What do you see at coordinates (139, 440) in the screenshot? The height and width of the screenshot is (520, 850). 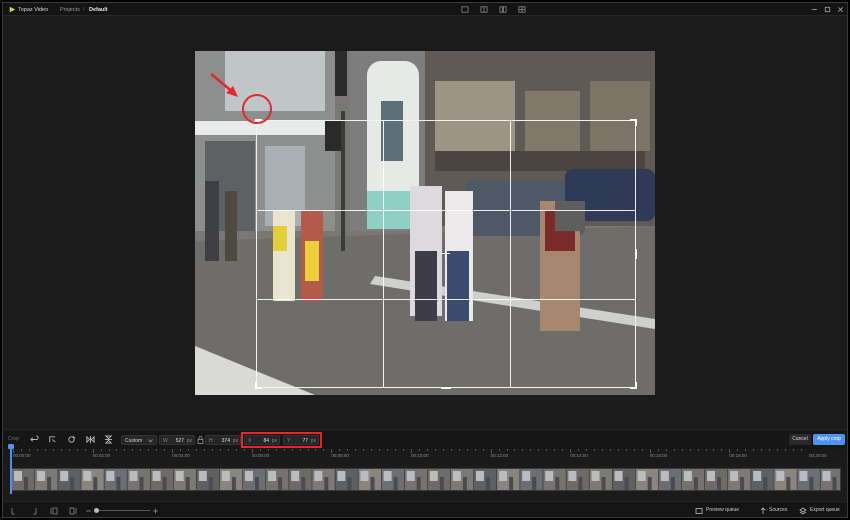 I see `aspect-preset-select: Custom` at bounding box center [139, 440].